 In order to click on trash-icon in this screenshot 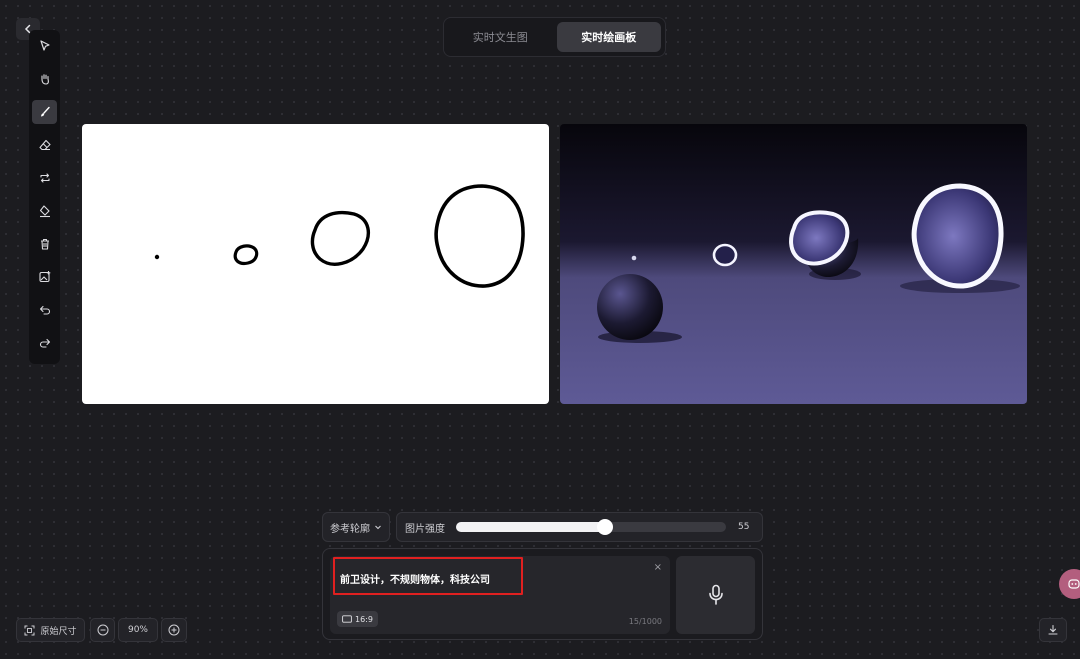, I will do `click(44, 244)`.